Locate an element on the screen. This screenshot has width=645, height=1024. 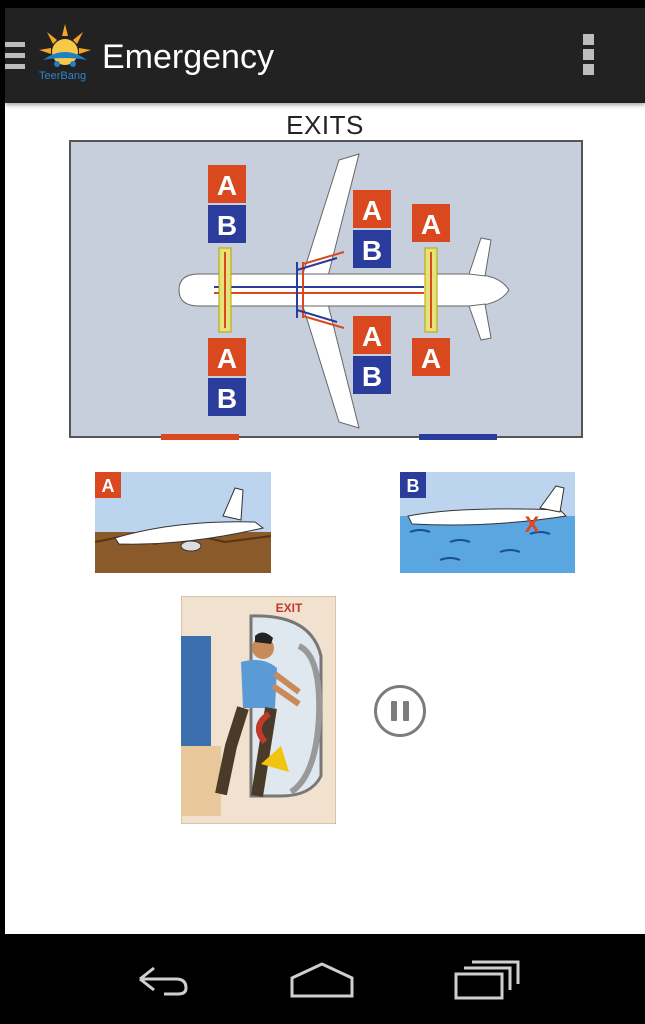
badge-a-upper-left: A is located at coordinates (227, 185).